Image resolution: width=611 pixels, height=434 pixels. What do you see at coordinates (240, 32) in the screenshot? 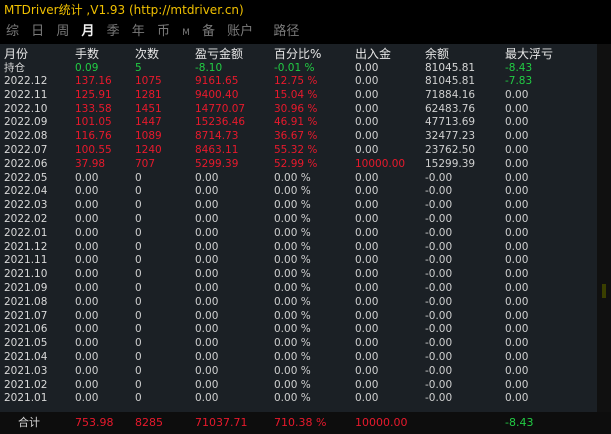
I see `tab-account: 账户` at bounding box center [240, 32].